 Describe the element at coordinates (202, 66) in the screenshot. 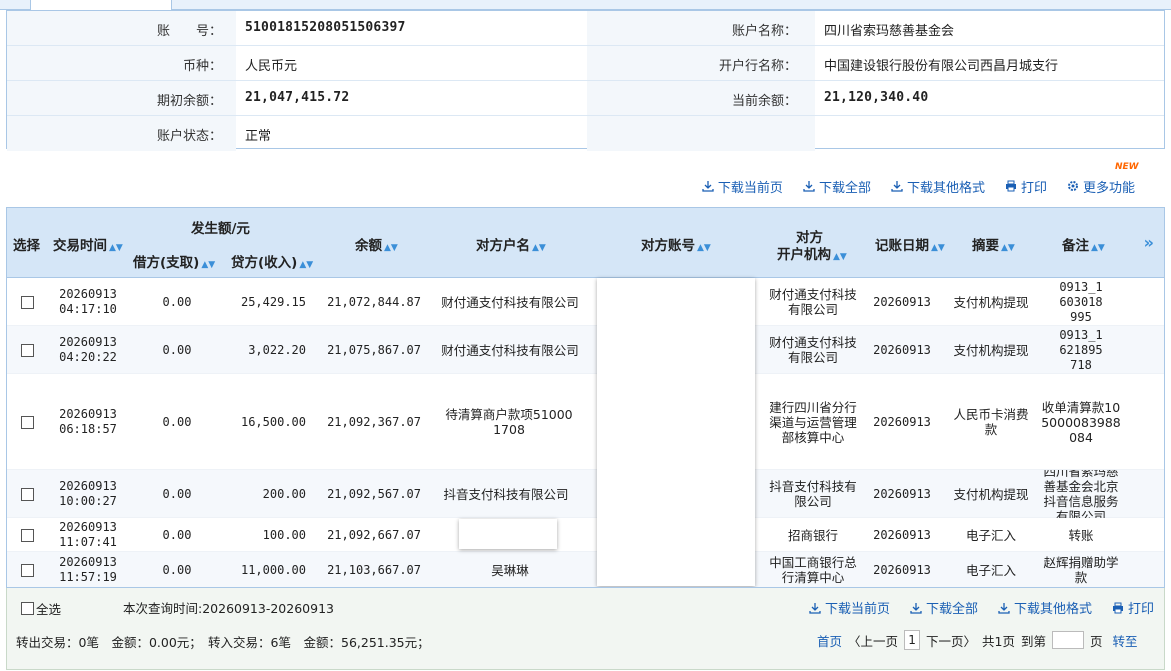

I see `currency-label: 币种：` at that location.